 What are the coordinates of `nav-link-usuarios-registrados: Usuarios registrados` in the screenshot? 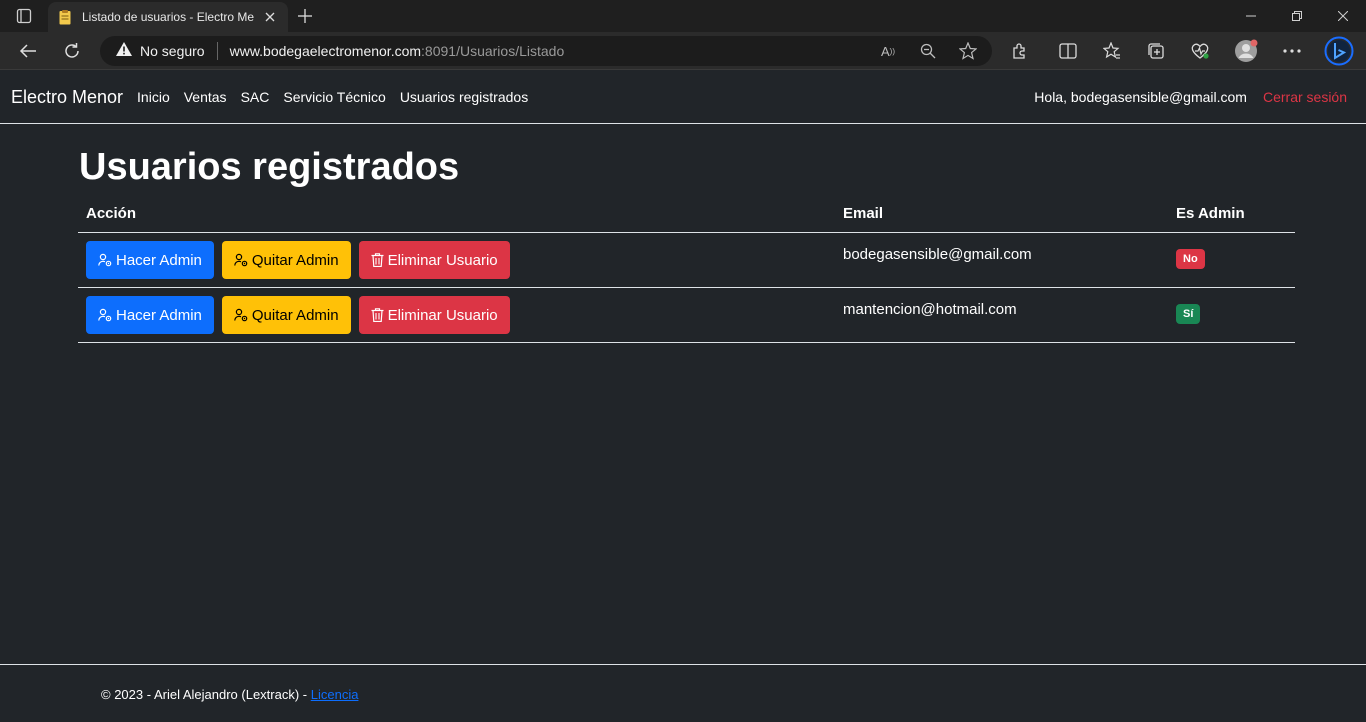 It's located at (464, 97).